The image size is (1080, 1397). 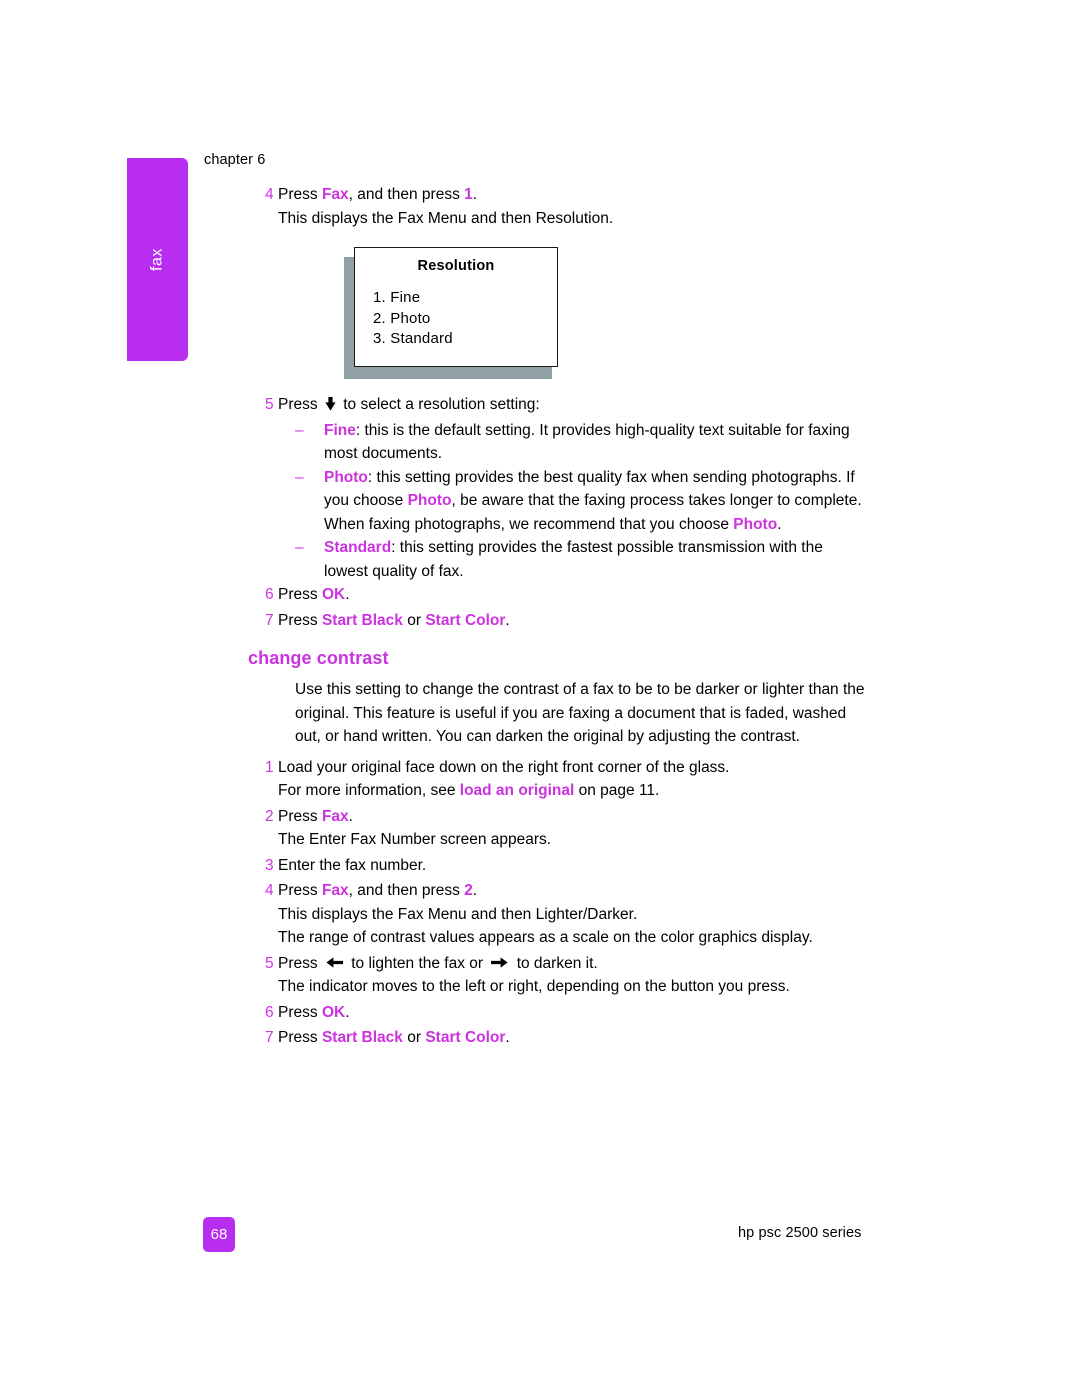 What do you see at coordinates (315, 816) in the screenshot?
I see `step-line: Press Fax.` at bounding box center [315, 816].